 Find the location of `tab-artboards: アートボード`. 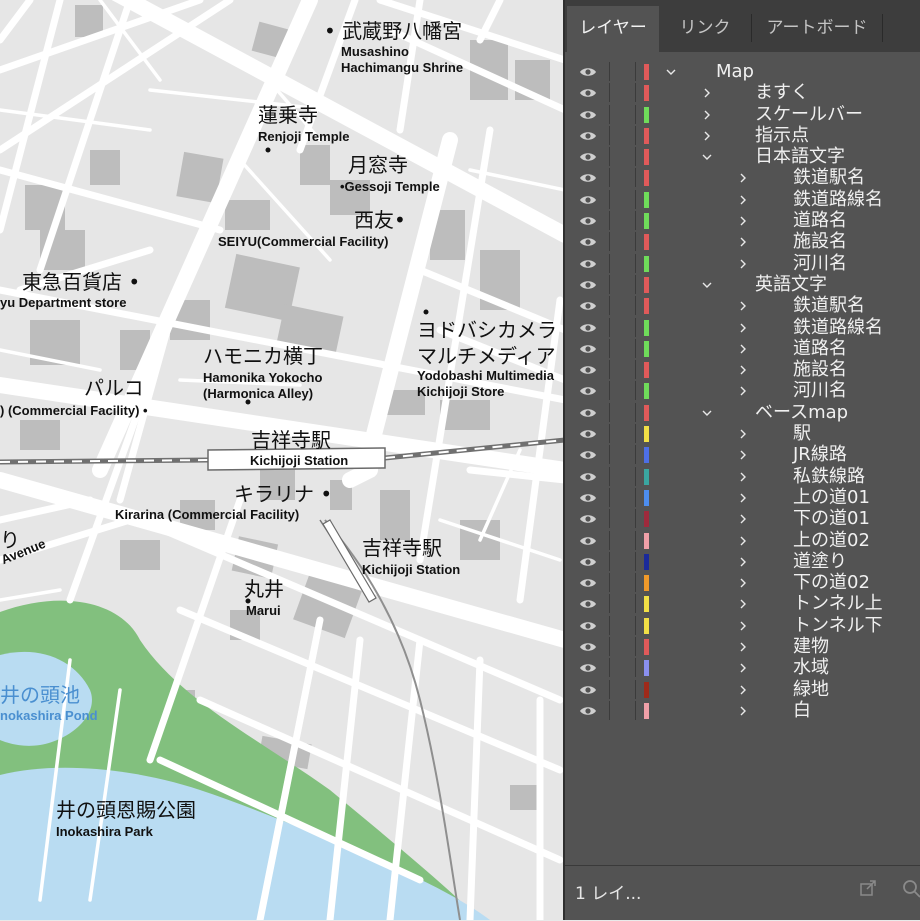

tab-artboards: アートボード is located at coordinates (817, 29).